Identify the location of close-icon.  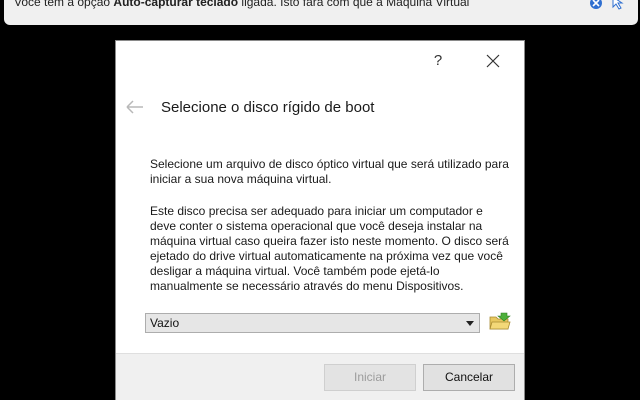
(493, 61).